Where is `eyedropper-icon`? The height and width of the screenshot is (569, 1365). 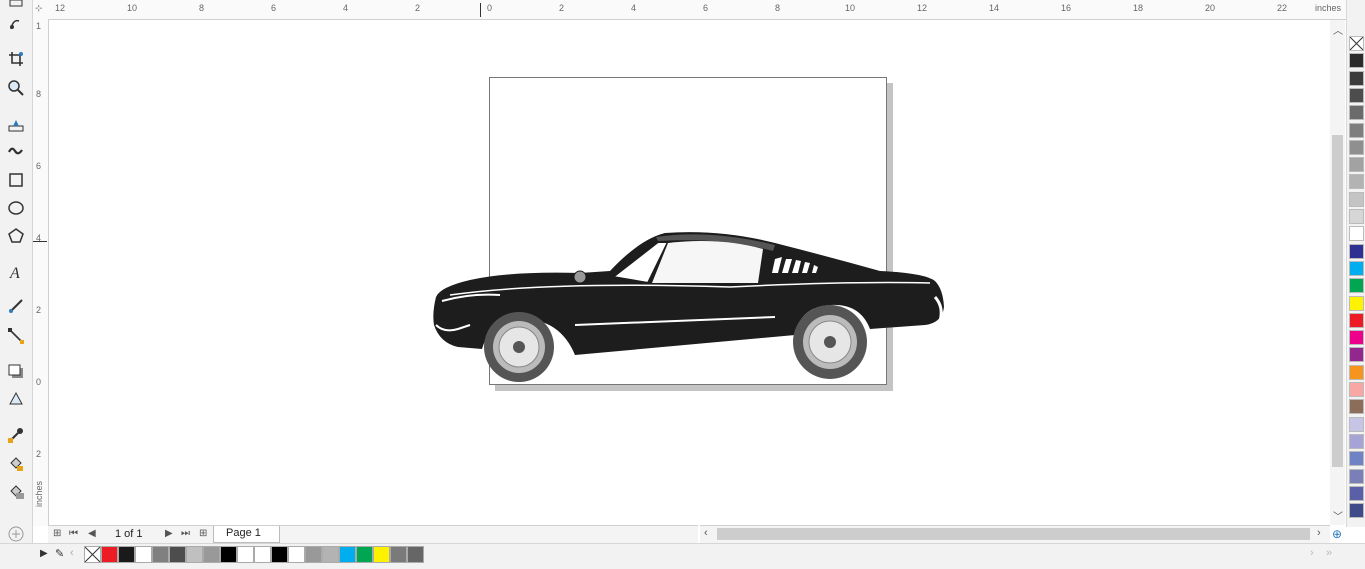
eyedropper-icon is located at coordinates (16, 435).